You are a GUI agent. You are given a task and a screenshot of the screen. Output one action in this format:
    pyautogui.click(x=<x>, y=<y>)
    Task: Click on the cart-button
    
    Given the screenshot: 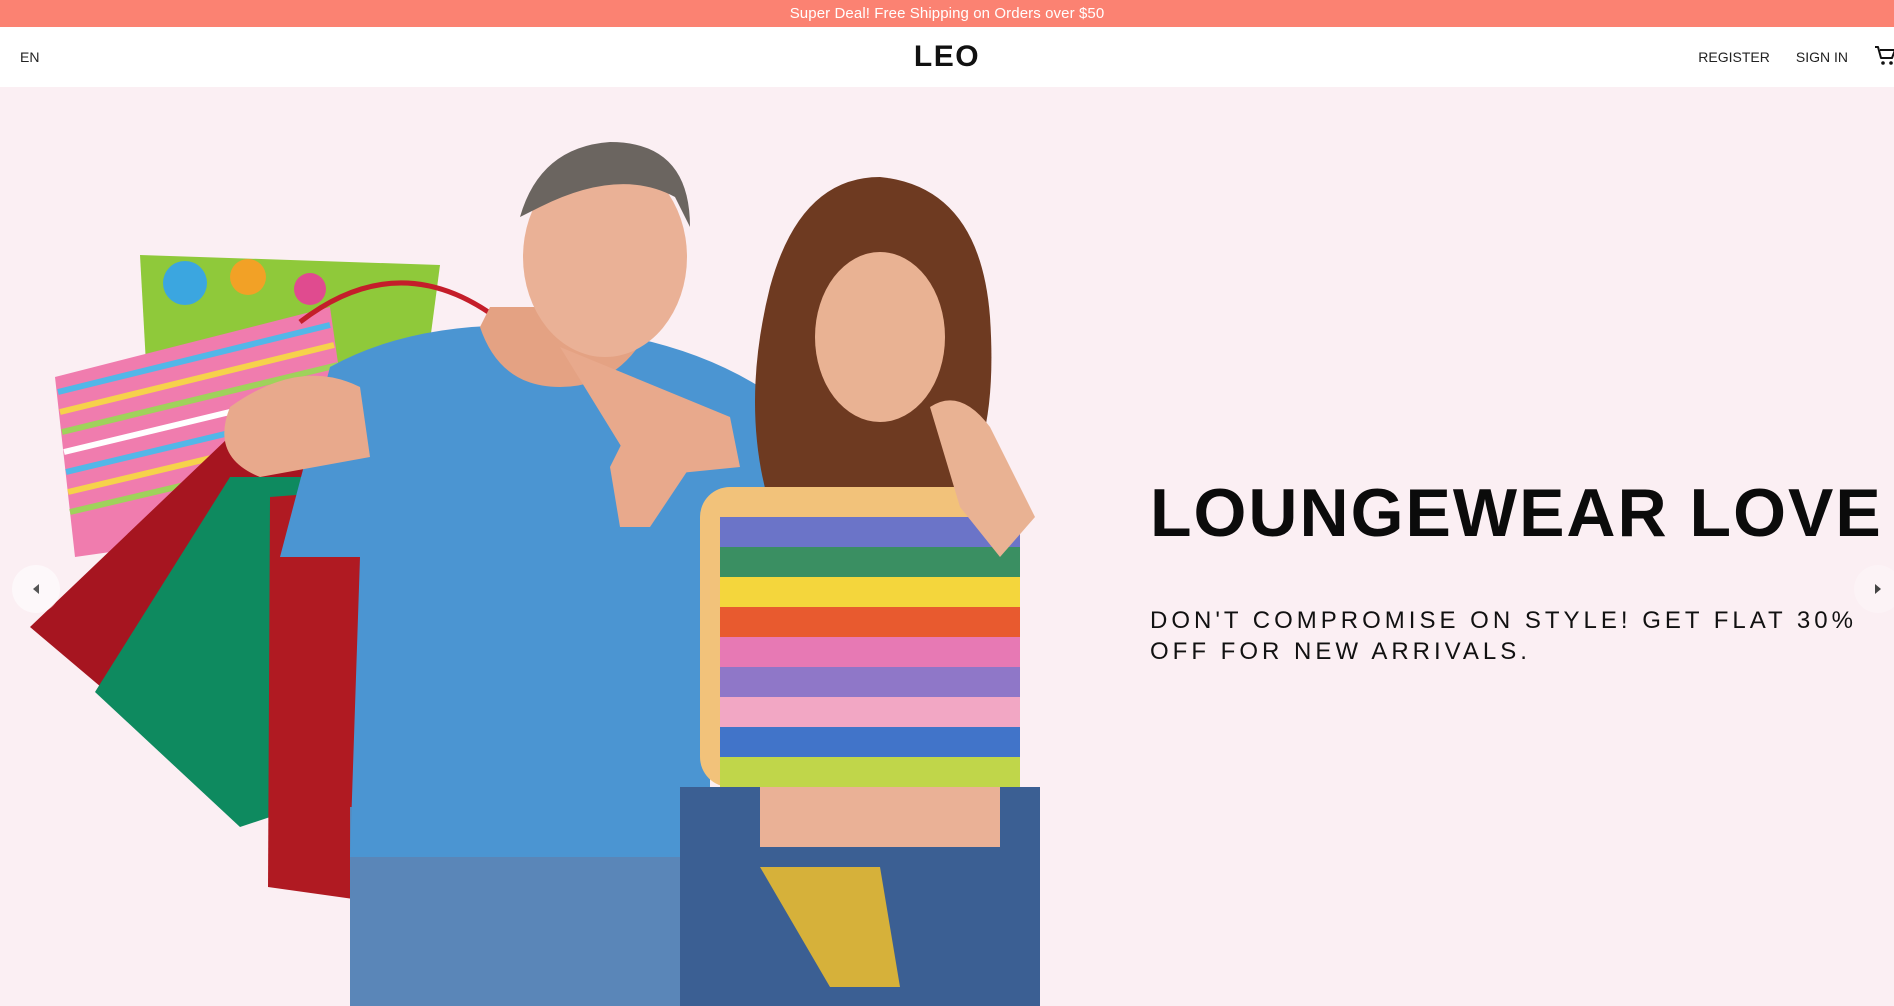 What is the action you would take?
    pyautogui.click(x=1884, y=57)
    